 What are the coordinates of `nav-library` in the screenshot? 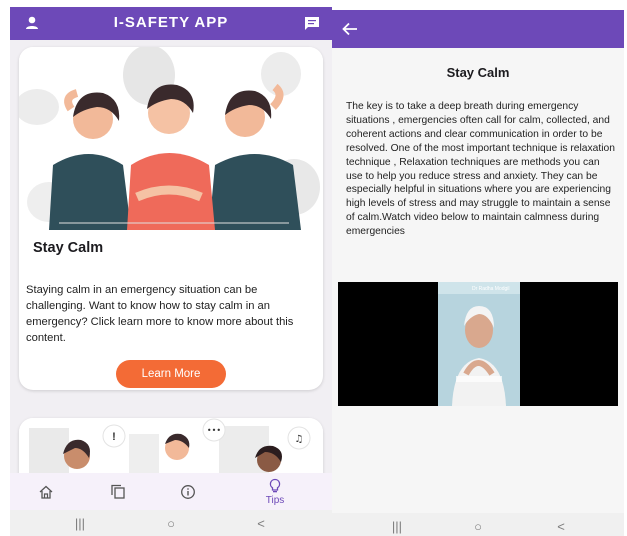 It's located at (118, 491).